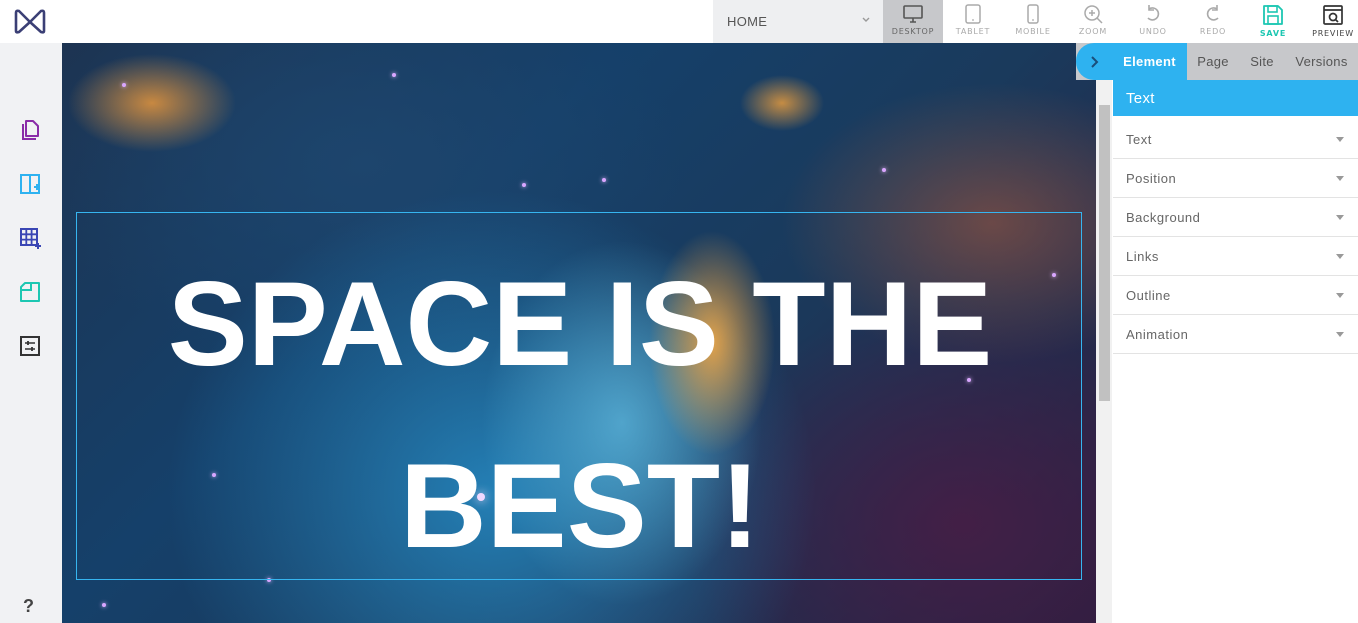  I want to click on zoom-icon, so click(1093, 14).